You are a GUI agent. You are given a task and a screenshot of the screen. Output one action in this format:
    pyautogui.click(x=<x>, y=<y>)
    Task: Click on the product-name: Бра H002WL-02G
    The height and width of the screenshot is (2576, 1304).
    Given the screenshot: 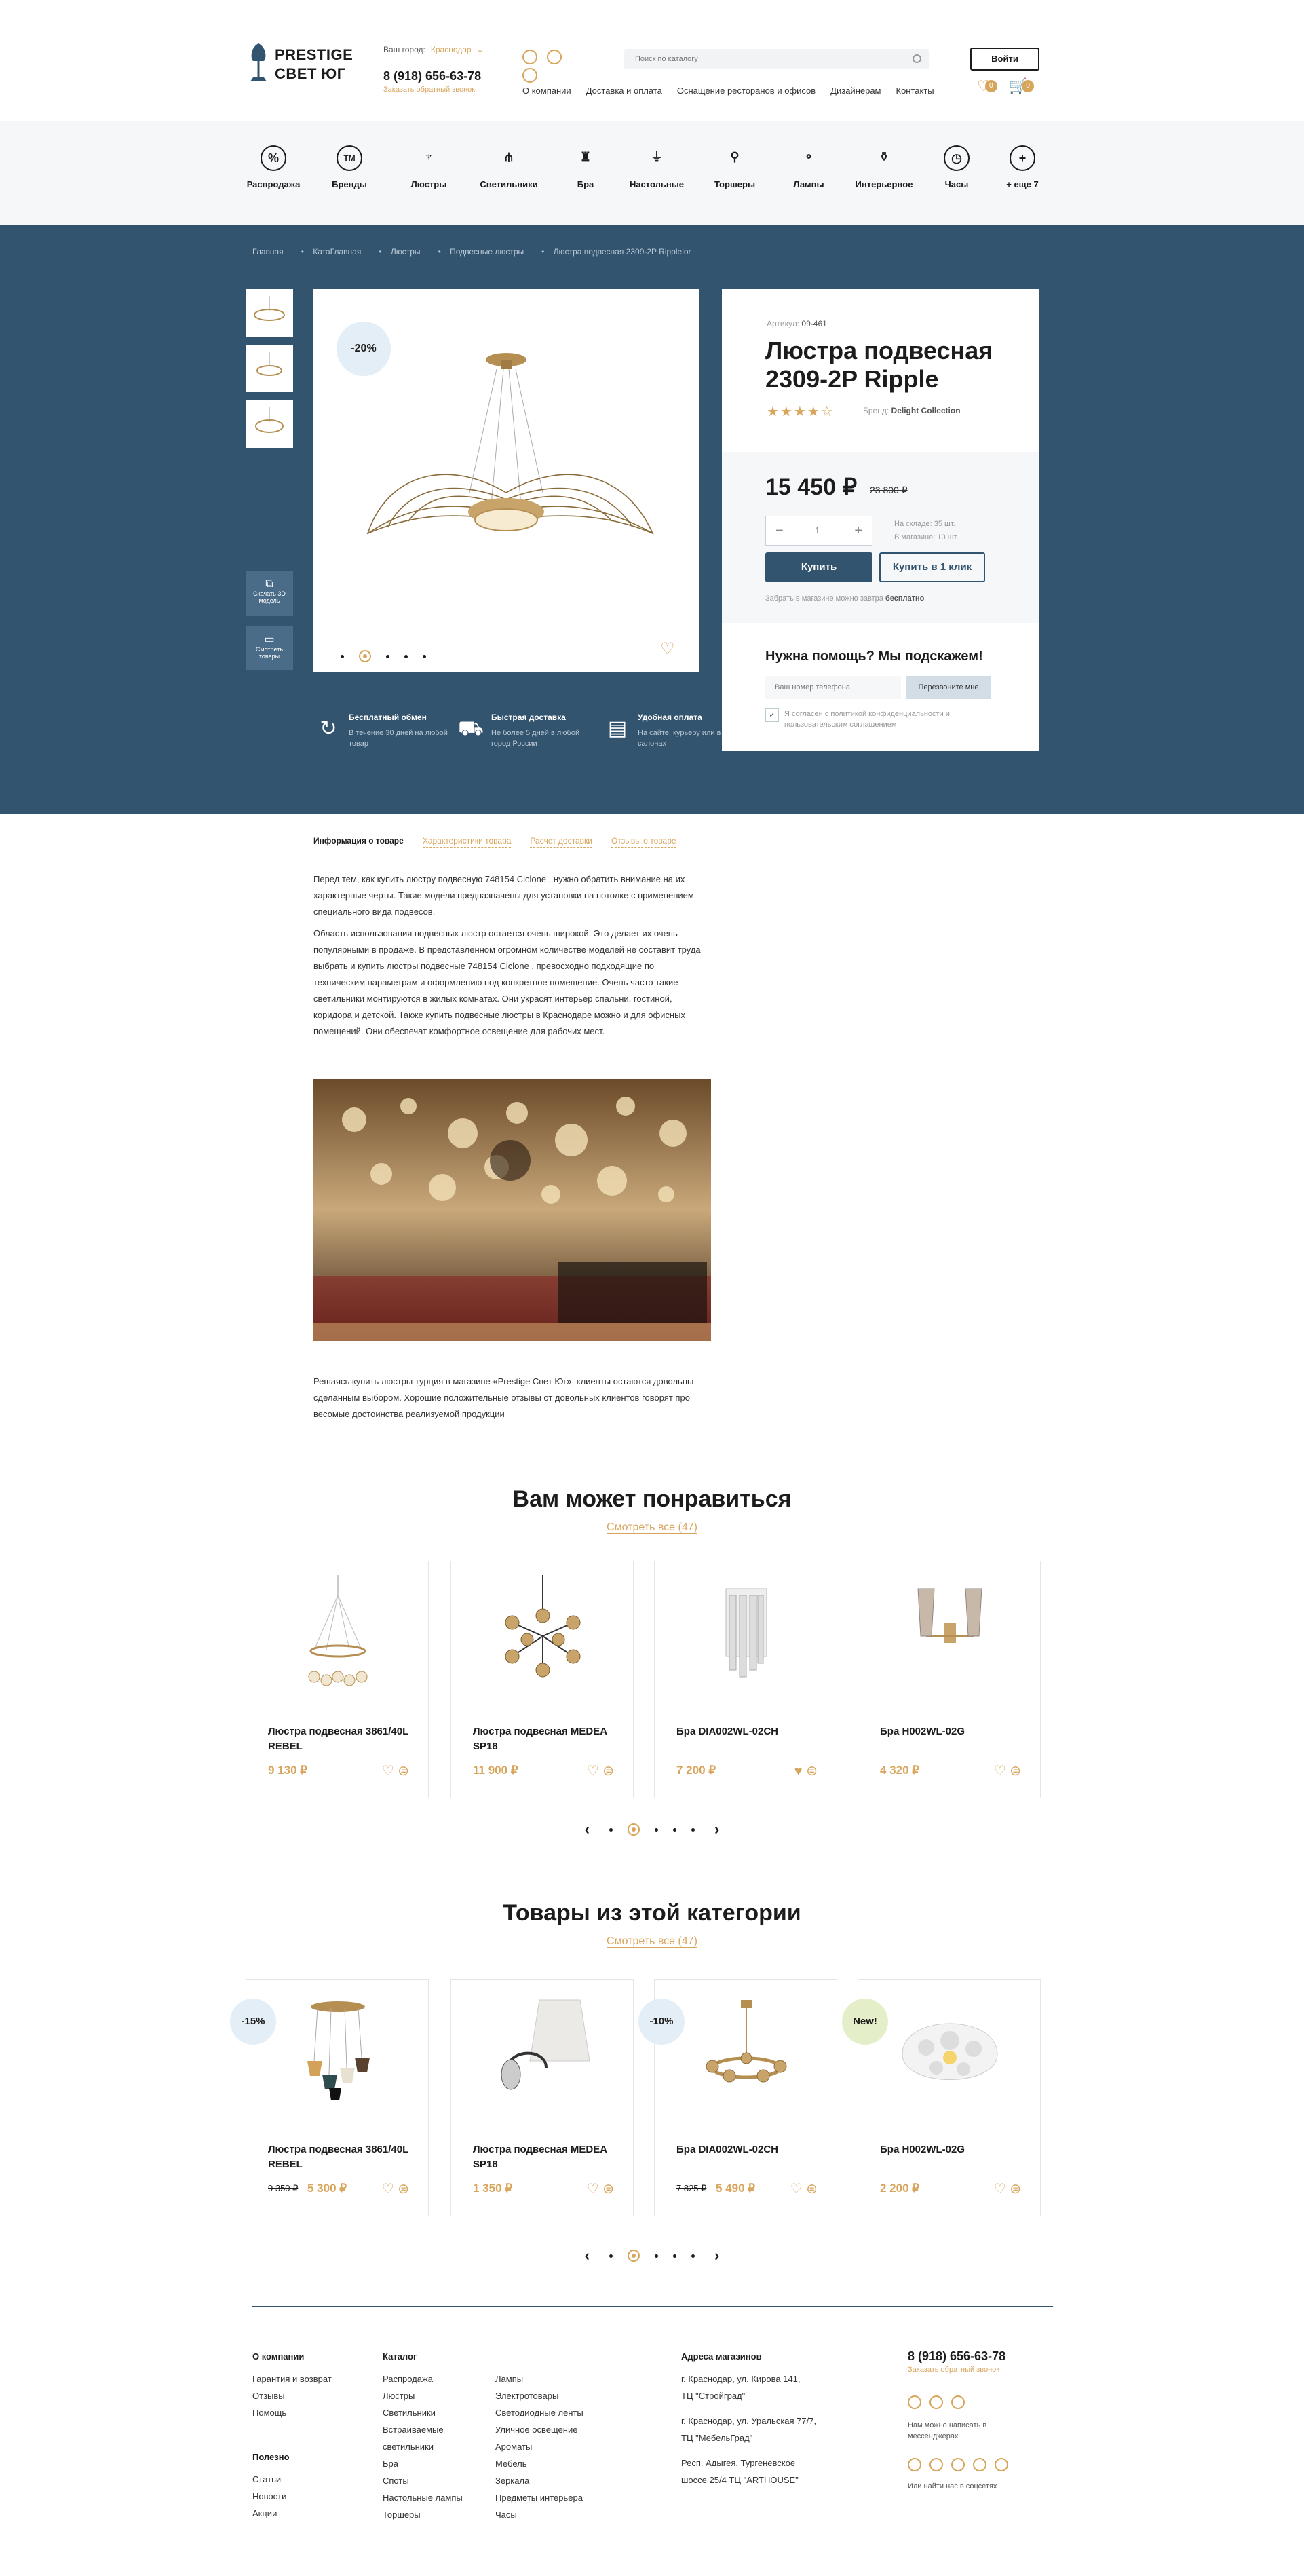 What is the action you would take?
    pyautogui.click(x=955, y=2149)
    